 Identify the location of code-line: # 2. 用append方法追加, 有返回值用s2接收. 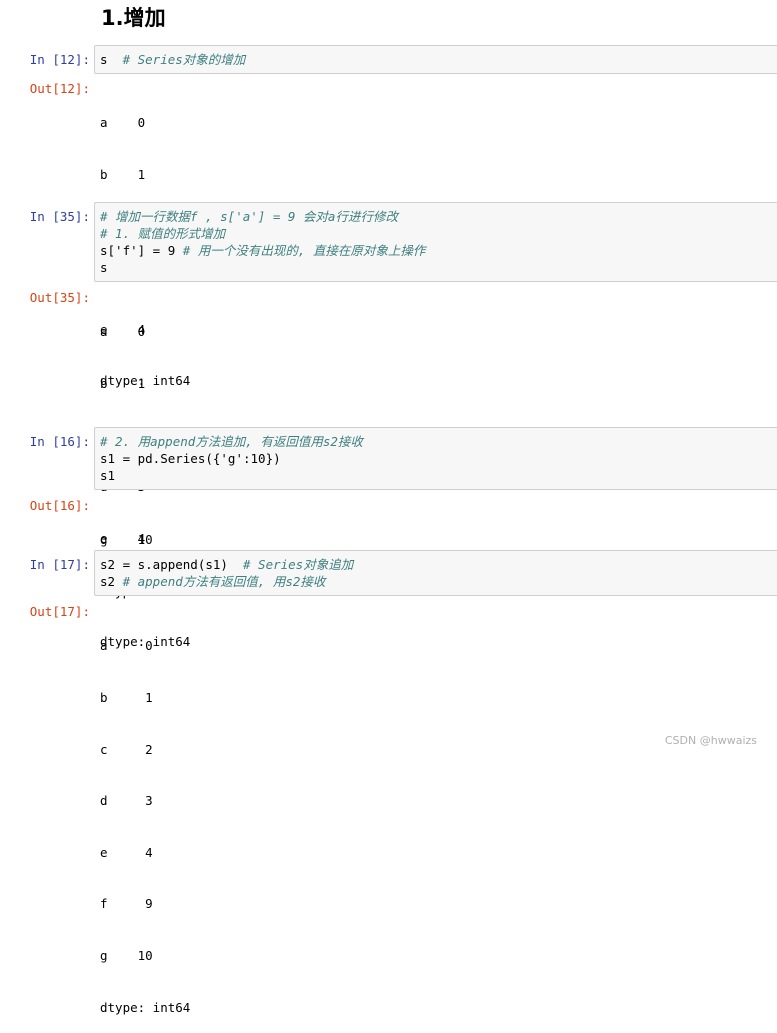
(231, 441).